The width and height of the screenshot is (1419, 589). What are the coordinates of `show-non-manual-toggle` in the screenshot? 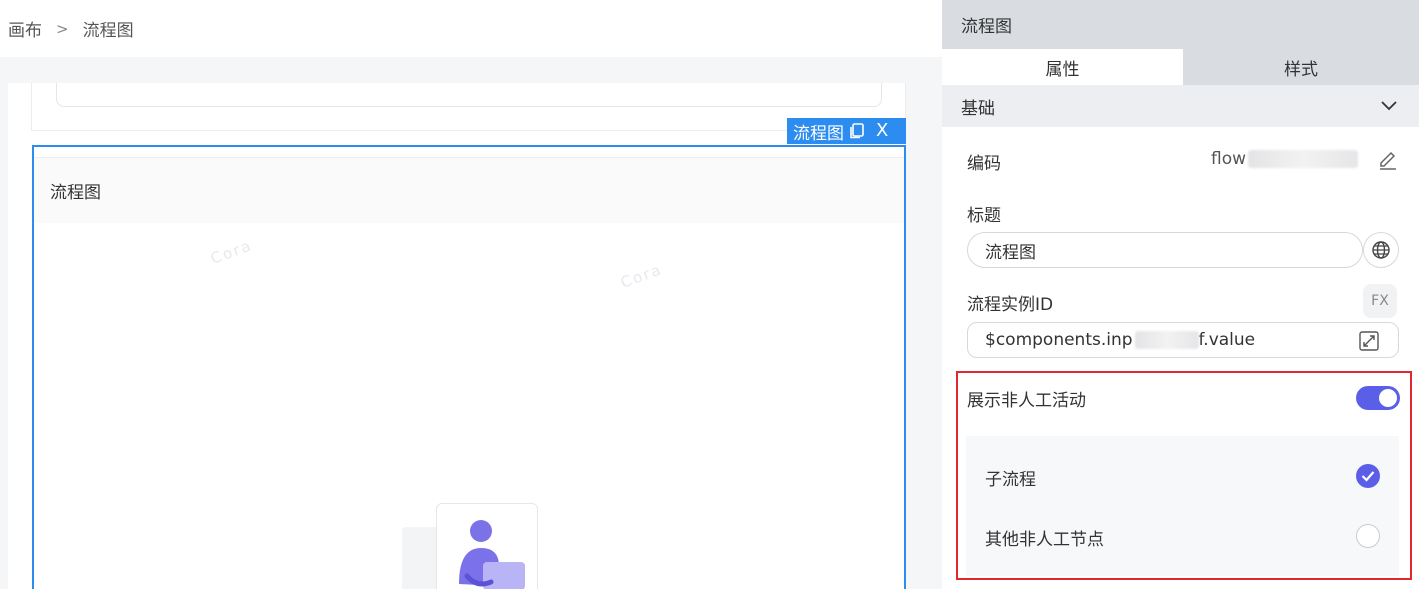 It's located at (1378, 398).